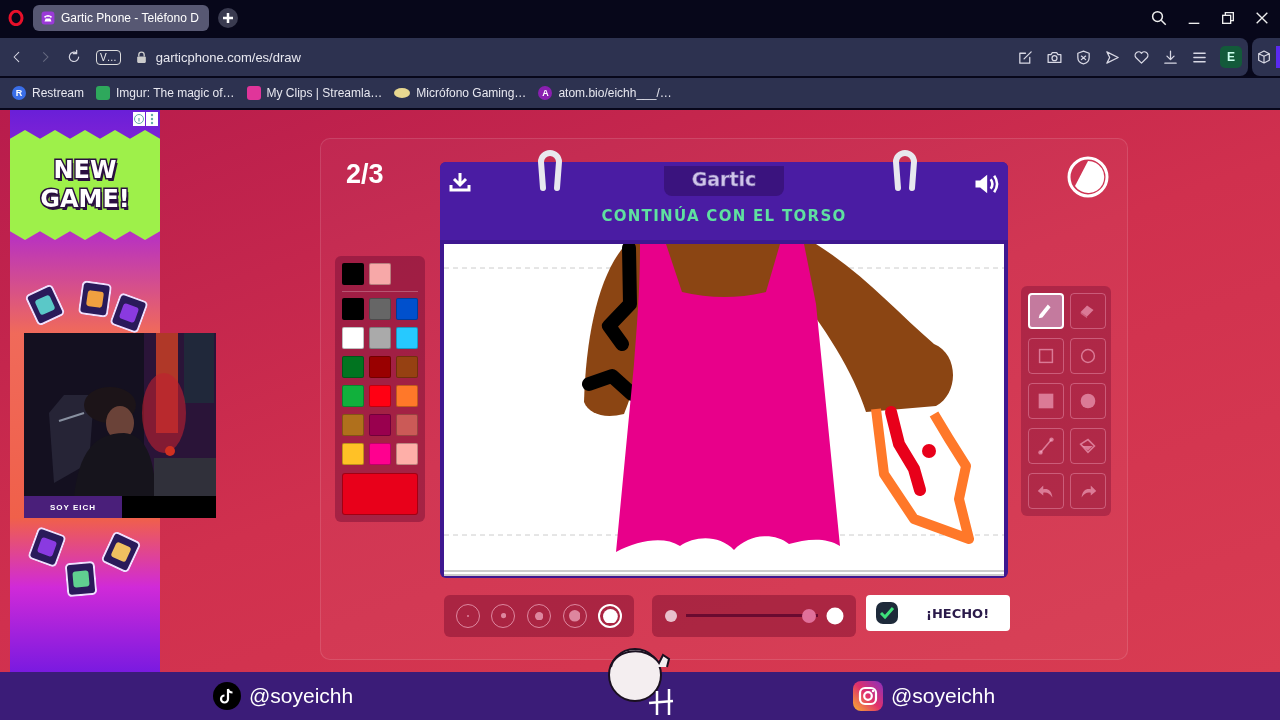  Describe the element at coordinates (1025, 57) in the screenshot. I see `edit-icon` at that location.